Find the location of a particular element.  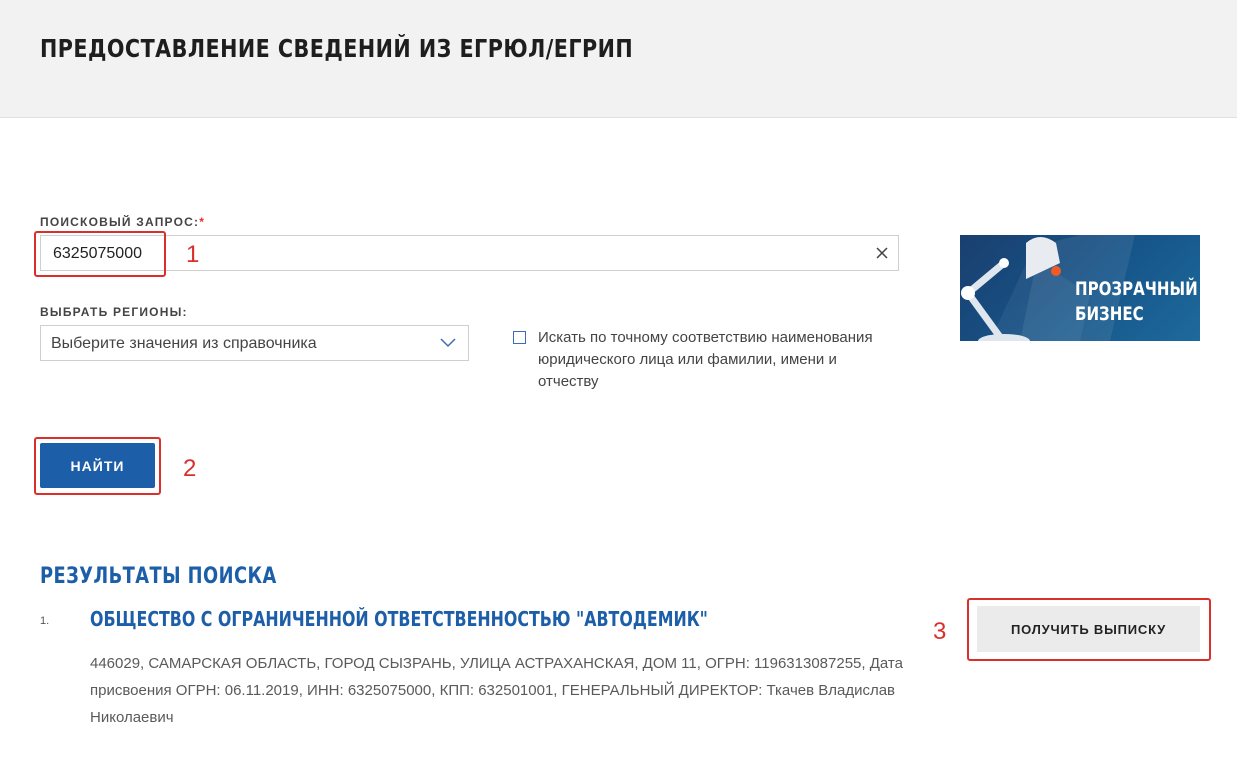

banner-line2: БИЗНЕС is located at coordinates (1109, 314).